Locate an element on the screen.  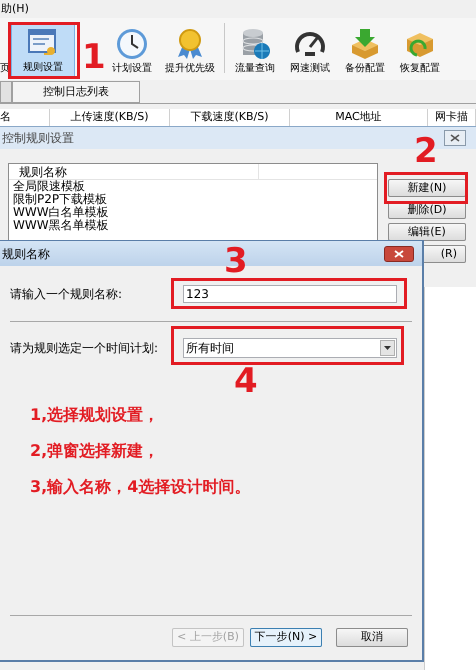
dialog-title: 规则名称 is located at coordinates (26, 254).